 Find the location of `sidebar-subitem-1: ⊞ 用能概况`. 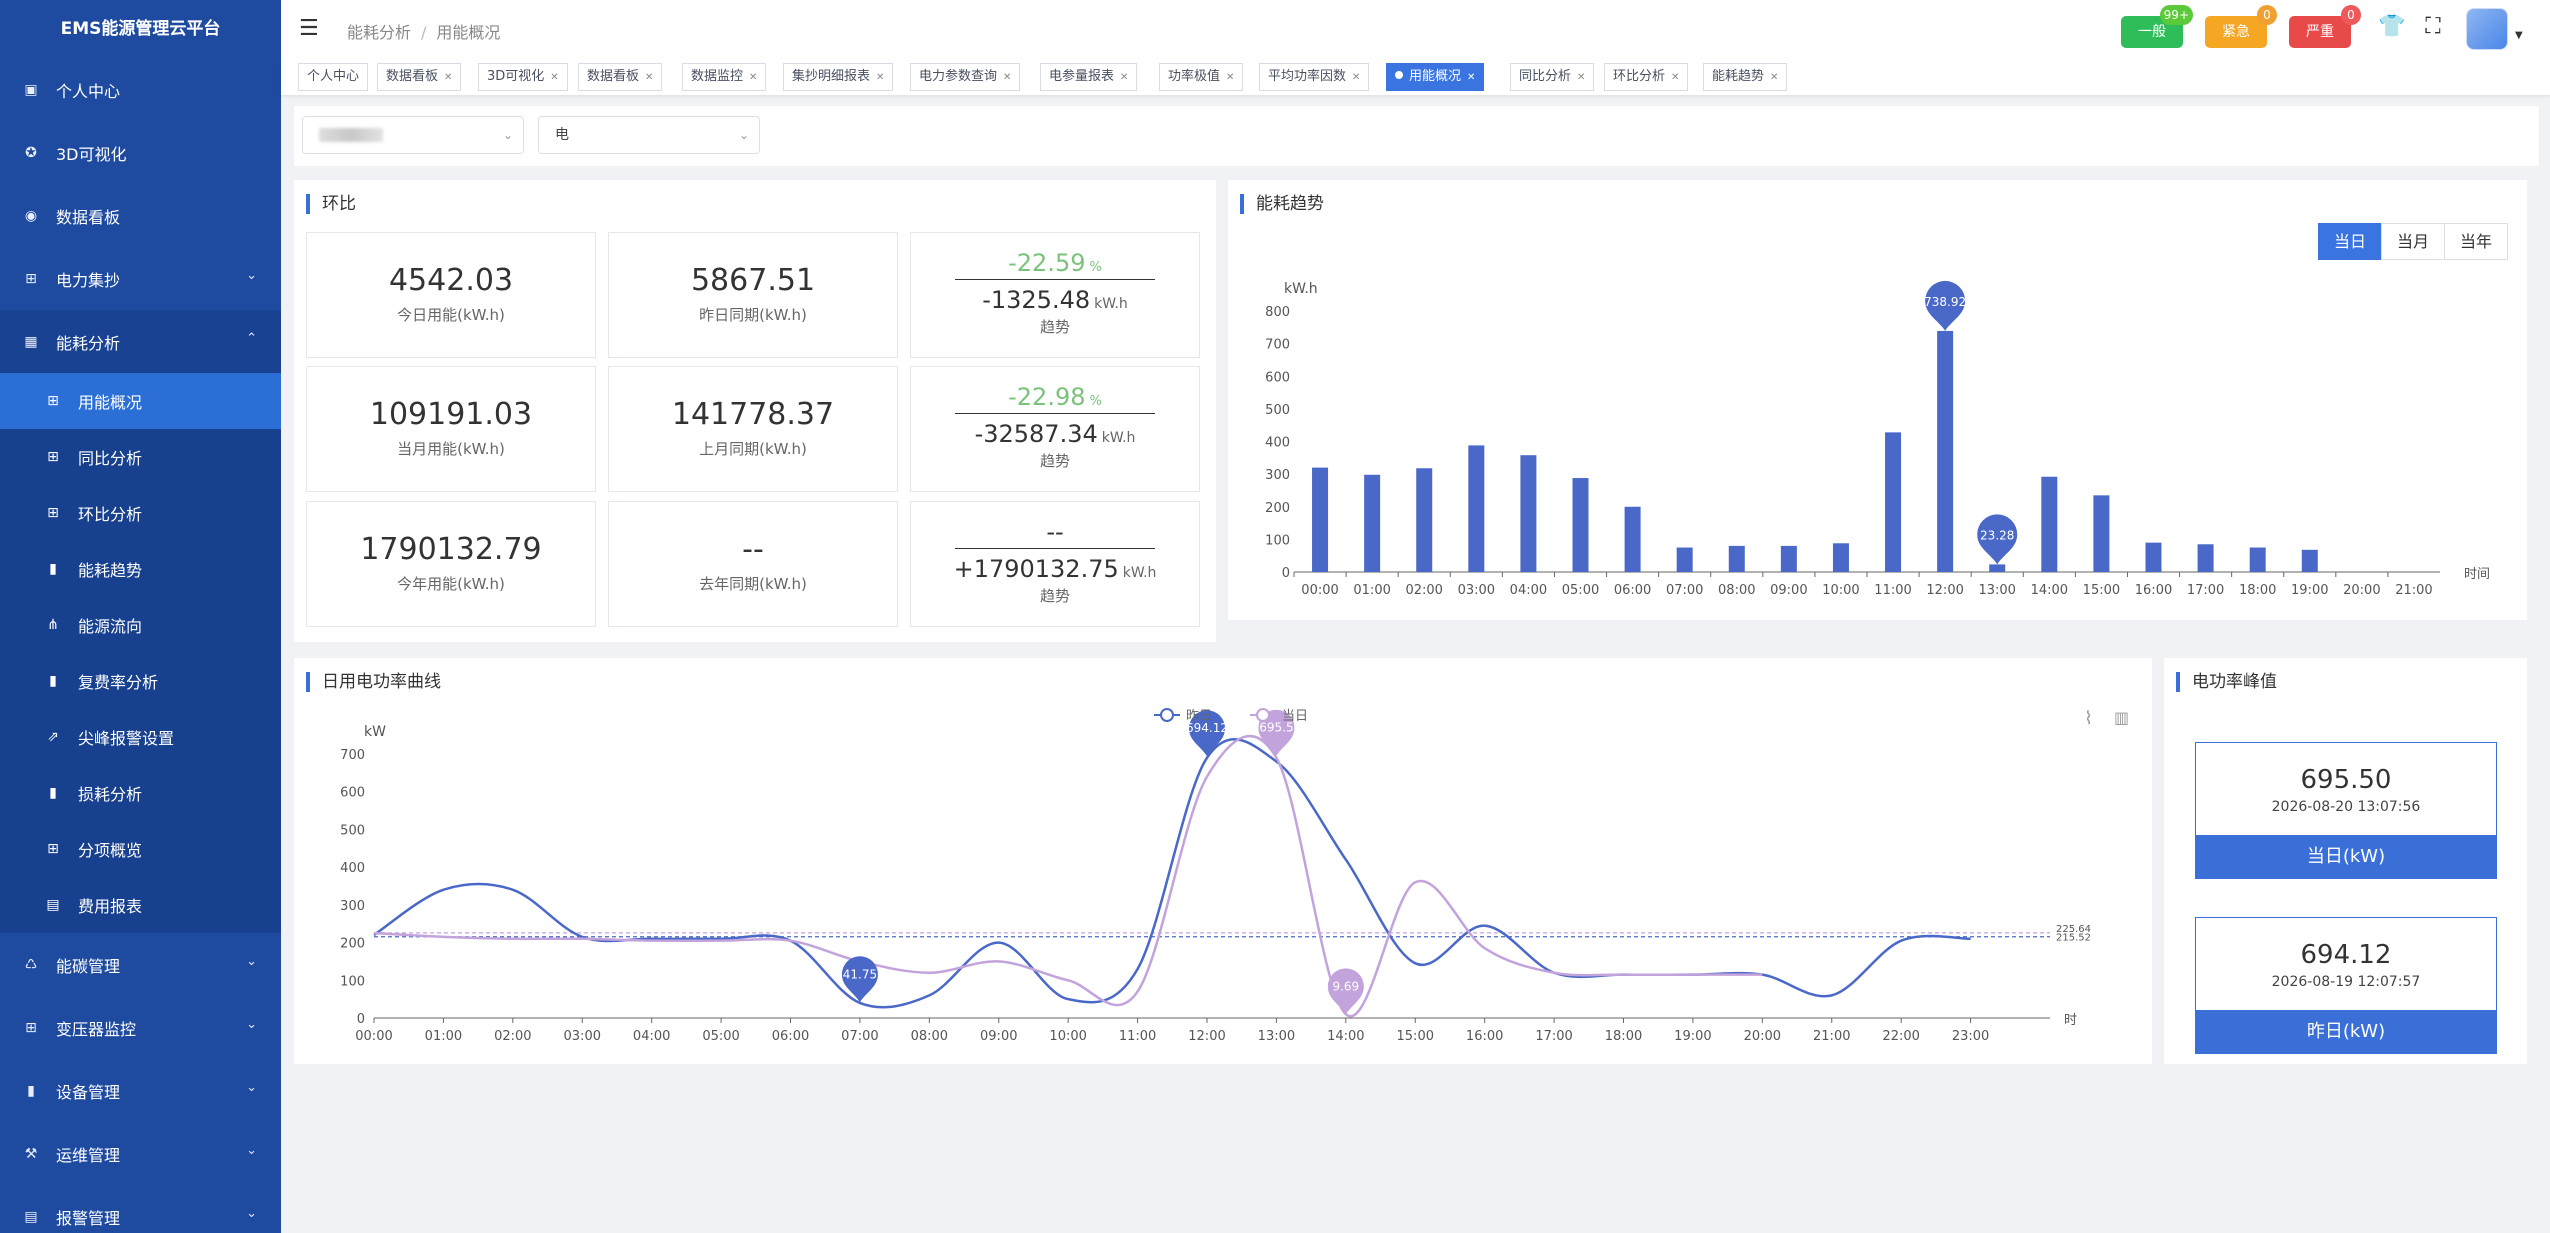

sidebar-subitem-1: ⊞ 用能概况 is located at coordinates (140, 401).